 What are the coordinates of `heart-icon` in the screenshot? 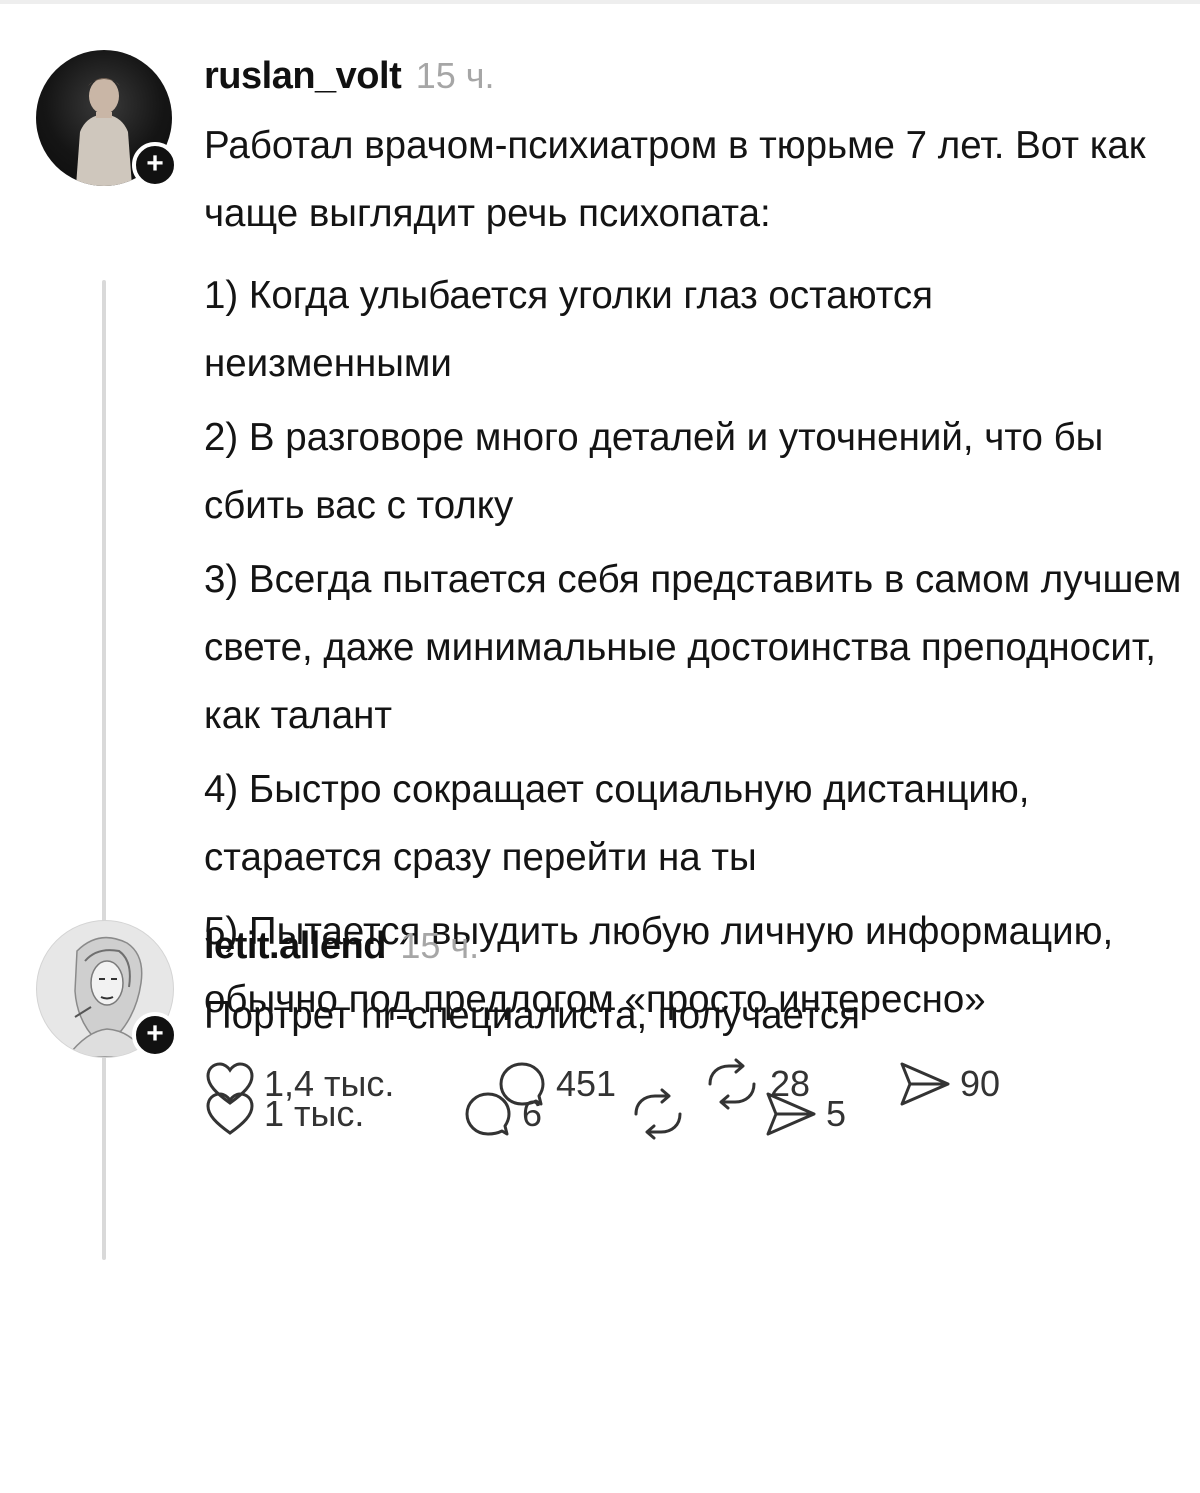 It's located at (230, 1113).